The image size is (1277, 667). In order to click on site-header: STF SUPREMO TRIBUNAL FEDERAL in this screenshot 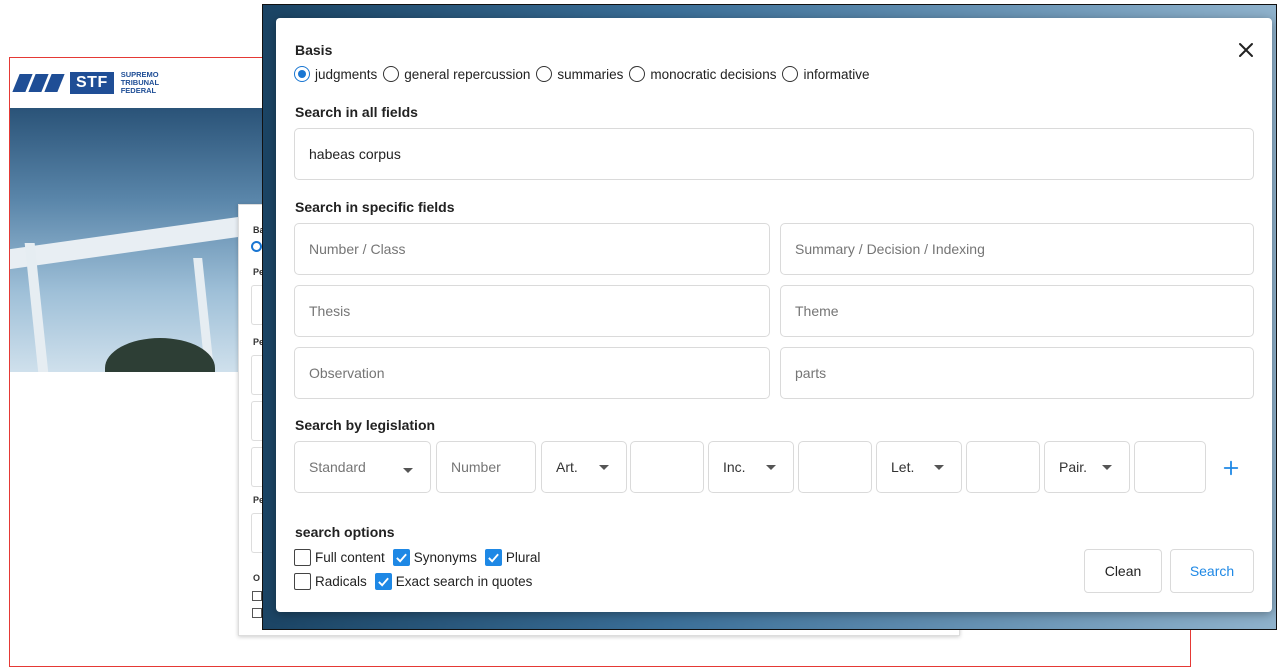, I will do `click(140, 83)`.